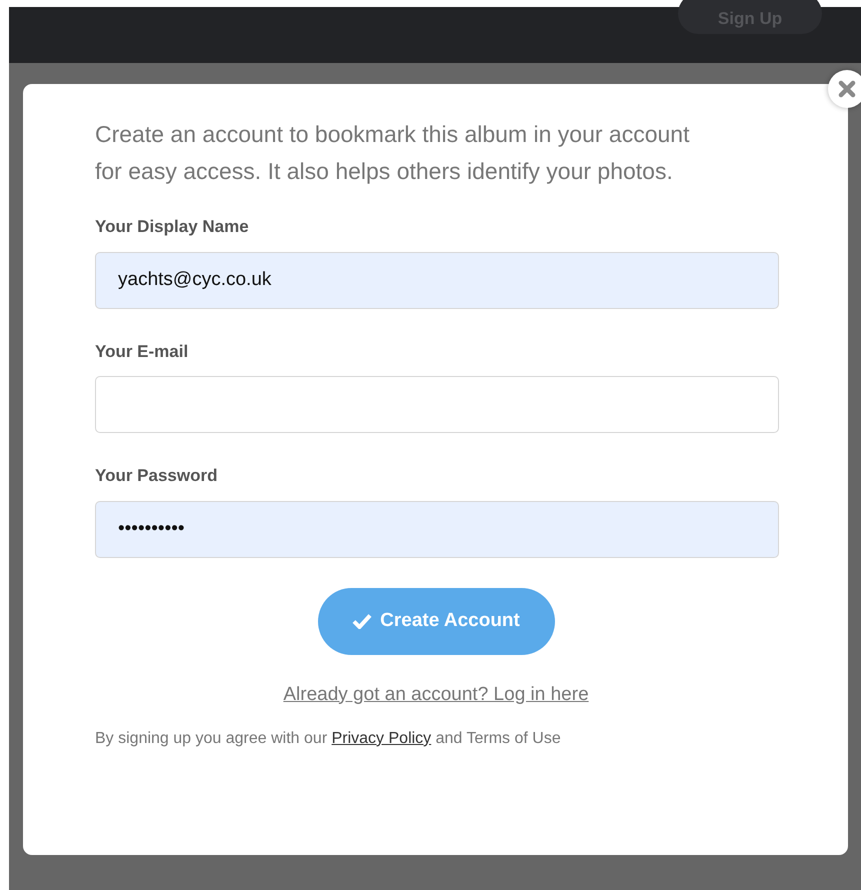 This screenshot has height=890, width=861. What do you see at coordinates (362, 621) in the screenshot?
I see `check-icon` at bounding box center [362, 621].